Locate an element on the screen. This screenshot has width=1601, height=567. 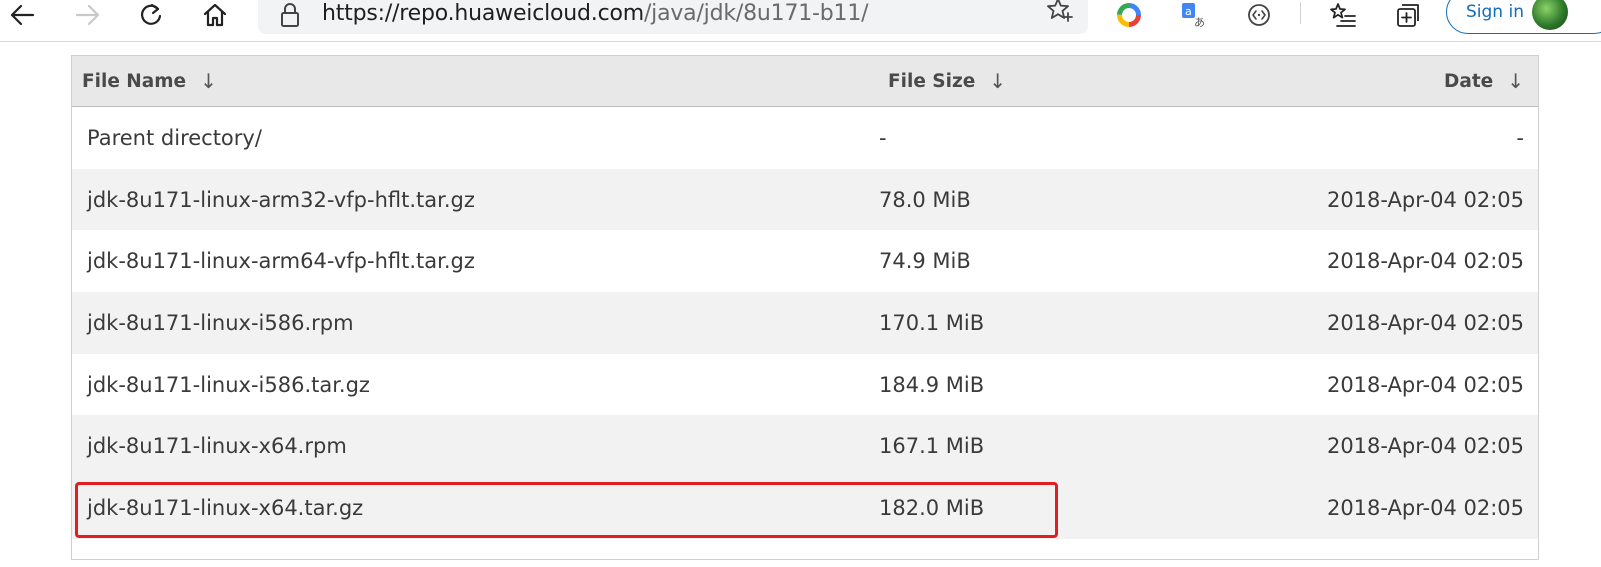
svg-text: あ is located at coordinates (1199, 22).